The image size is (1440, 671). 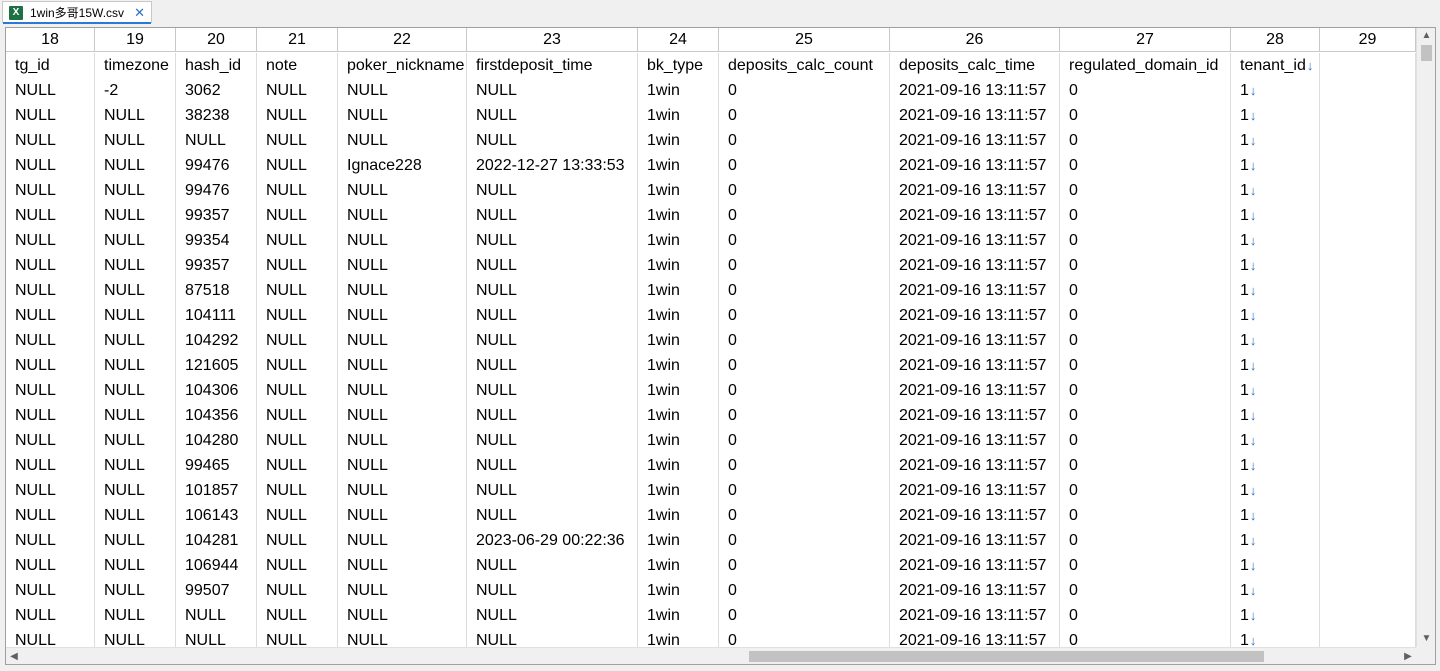 I want to click on column-number-20: 20, so click(x=216, y=40).